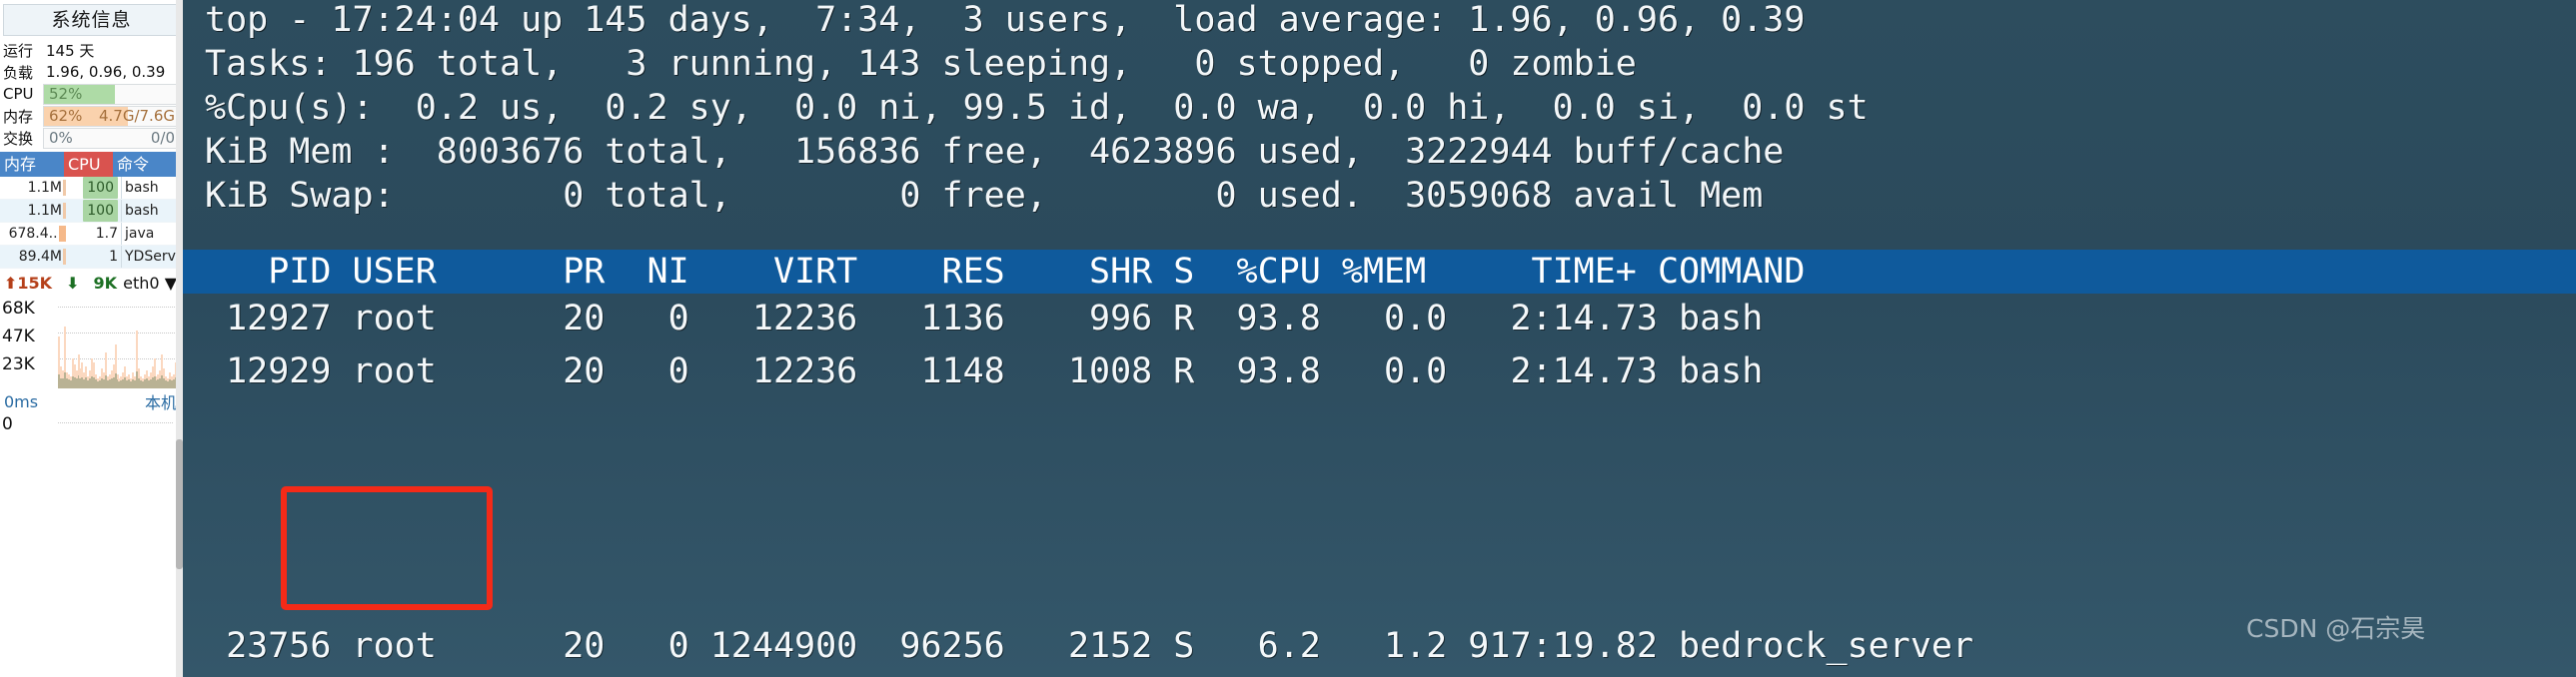 The height and width of the screenshot is (677, 2576). Describe the element at coordinates (112, 94) in the screenshot. I see `cpu-usage-bar: 52%` at that location.